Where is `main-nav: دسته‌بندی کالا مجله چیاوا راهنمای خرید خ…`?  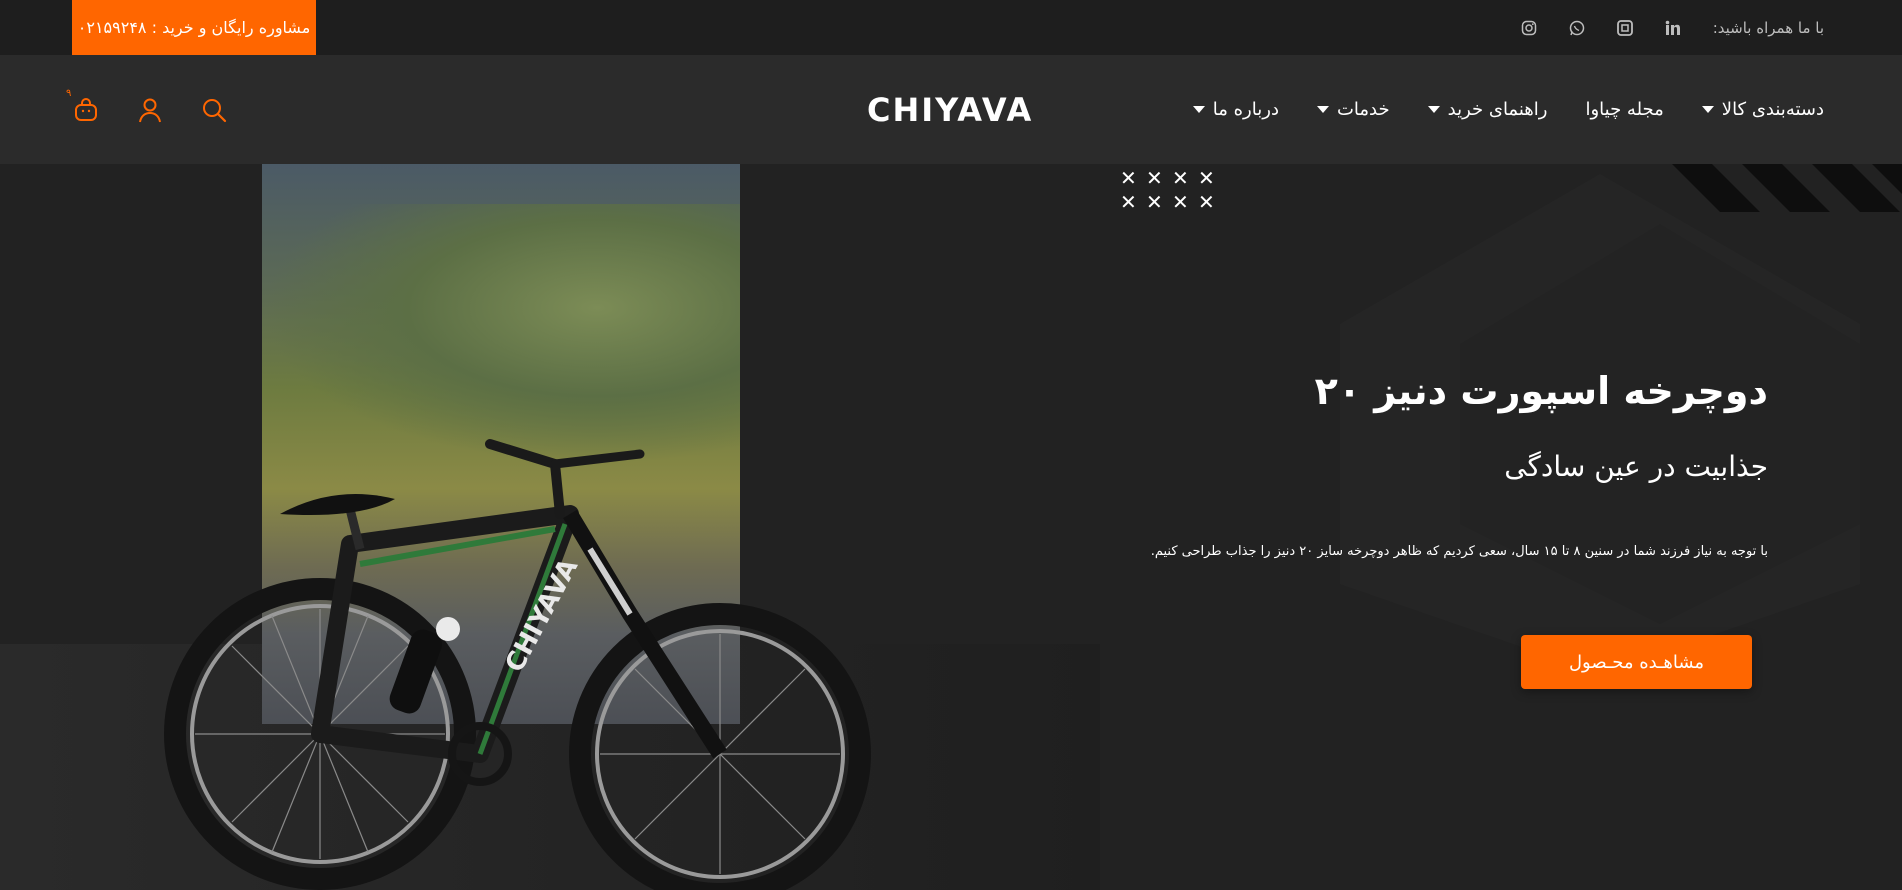
main-nav: دسته‌بندی کالا مجله چیاوا راهنمای خرید خ… is located at coordinates (1489, 109).